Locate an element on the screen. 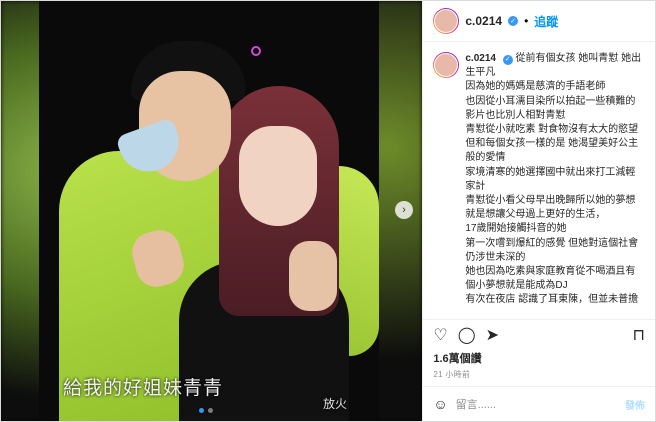 The height and width of the screenshot is (422, 656). comment-bar: ☺ 留言...... 發佈 is located at coordinates (539, 403).